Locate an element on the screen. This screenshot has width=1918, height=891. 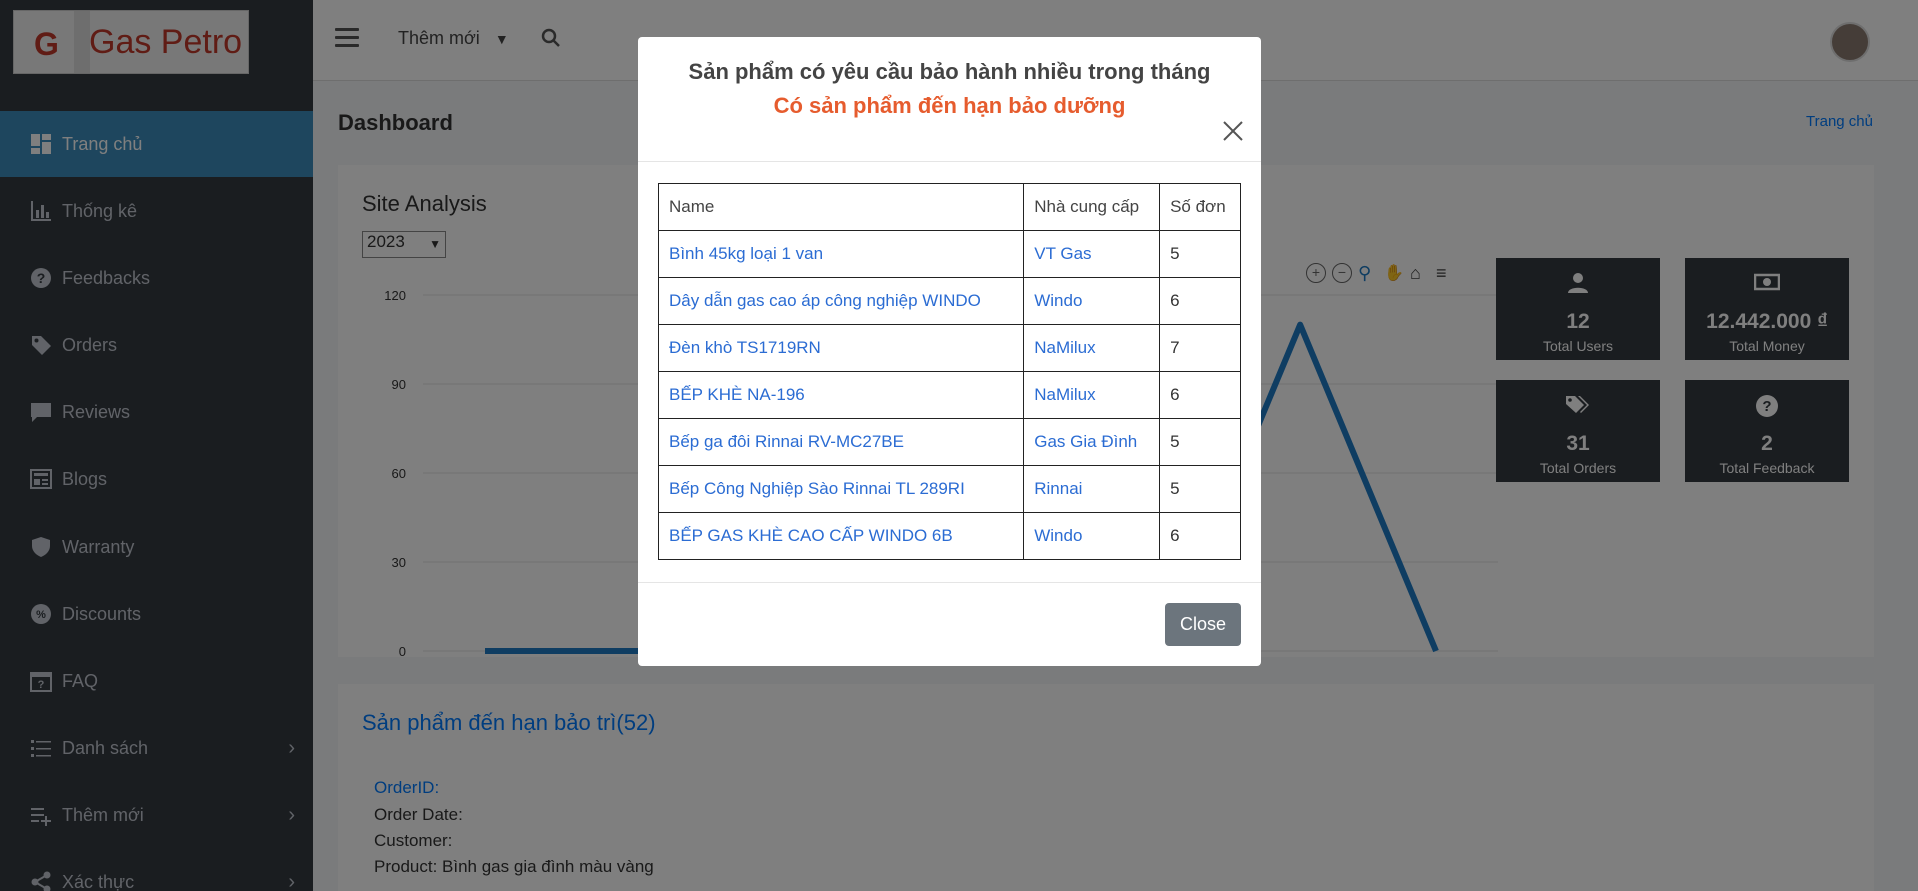
table-row: Bình 45kg loại 1 van VT Gas 5 is located at coordinates (949, 254).